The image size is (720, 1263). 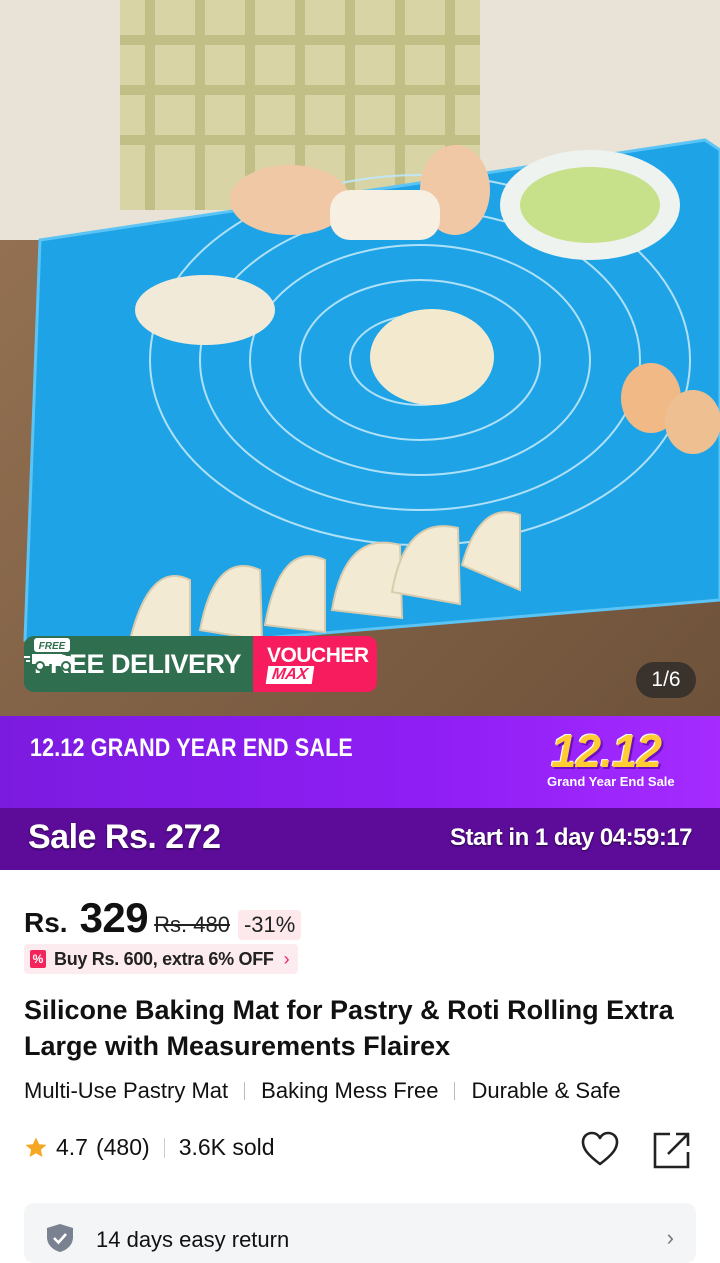 I want to click on feature-tag: Multi-Use Pastry Mat, so click(x=126, y=1090).